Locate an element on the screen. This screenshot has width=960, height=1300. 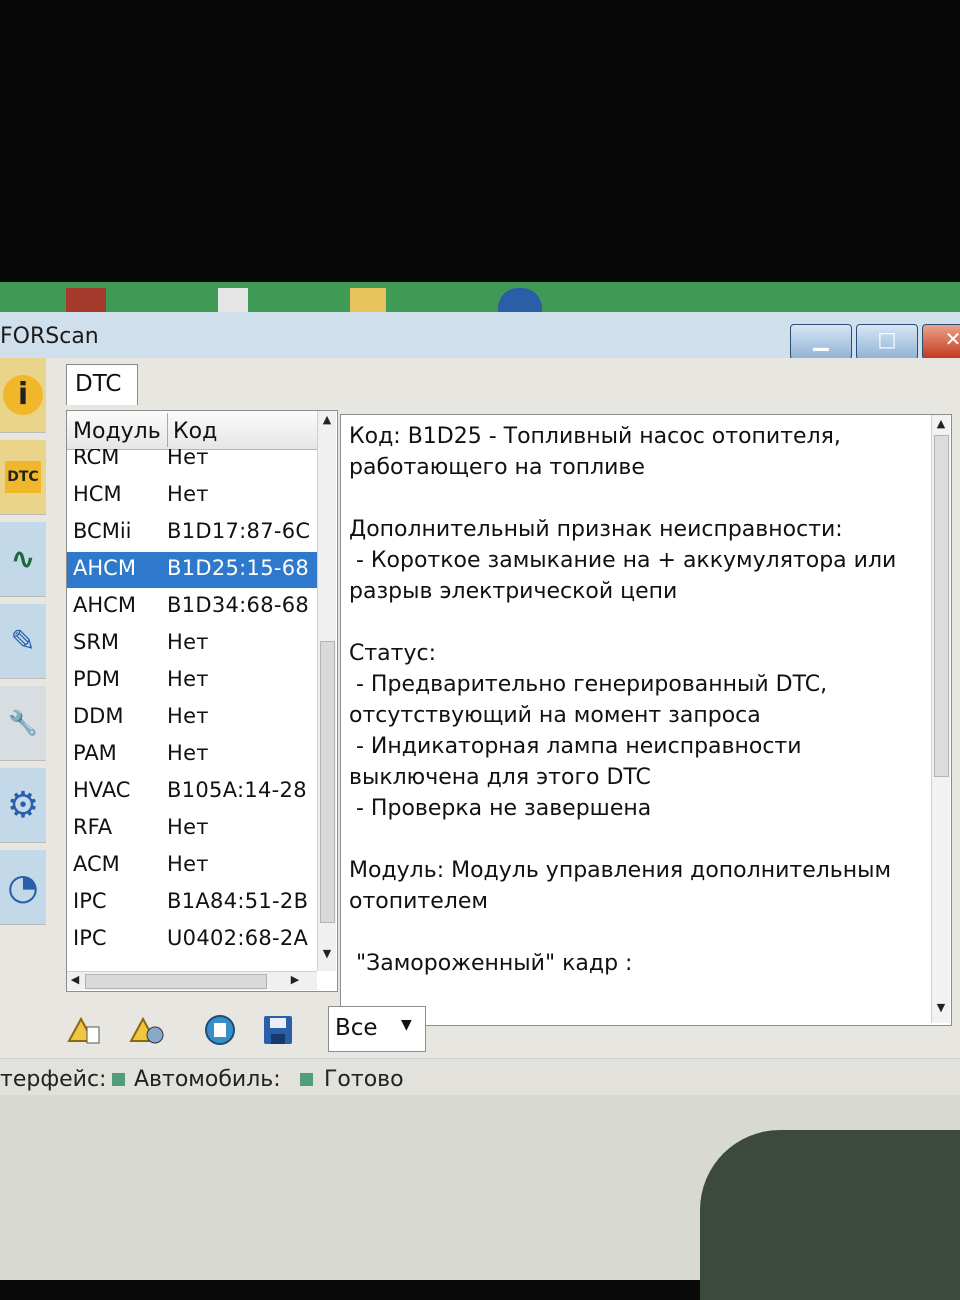
close-button: ✕ is located at coordinates (941, 342).